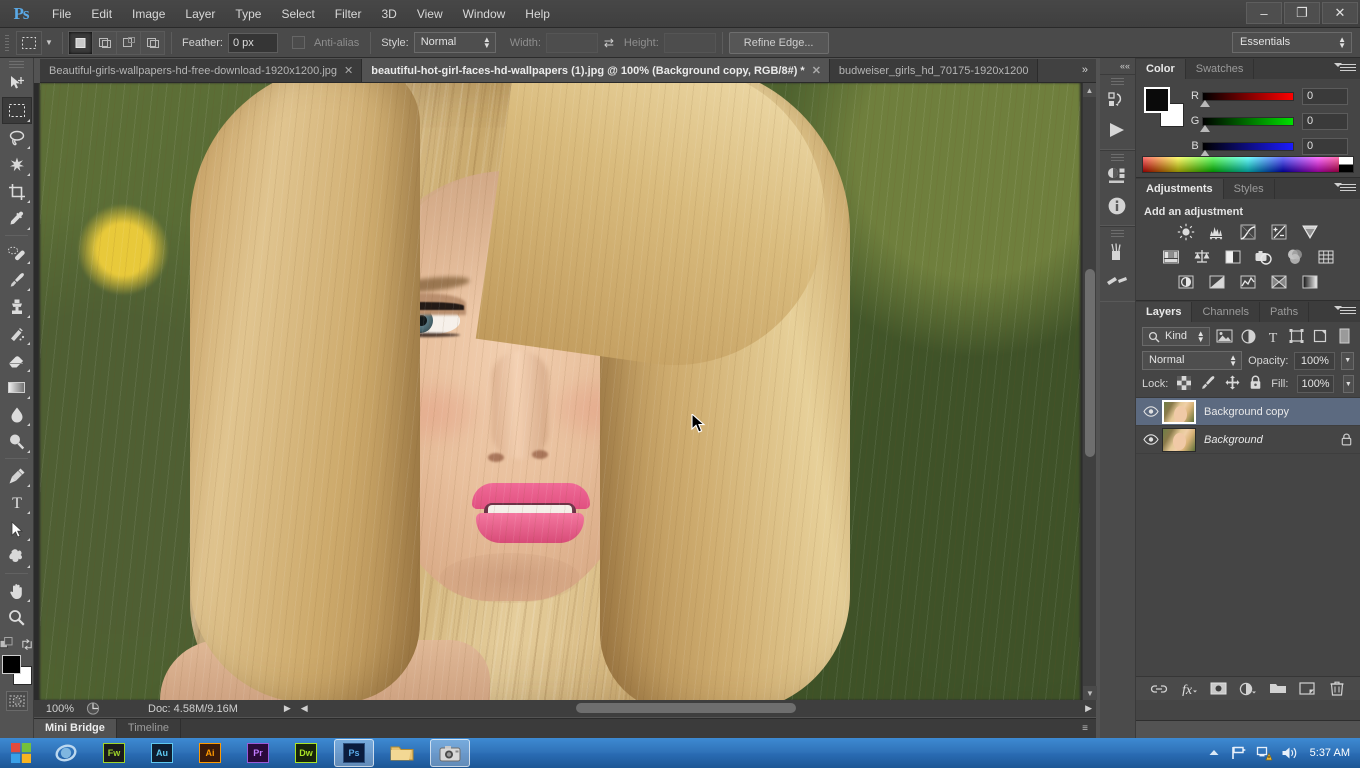 This screenshot has height=768, width=1360. I want to click on style-select: Normal ▲ ▼, so click(454, 42).